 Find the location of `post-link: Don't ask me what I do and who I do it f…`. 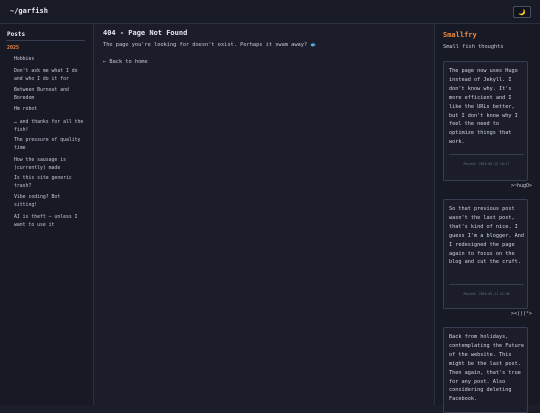

post-link: Don't ask me what I do and who I do it f… is located at coordinates (50, 76).